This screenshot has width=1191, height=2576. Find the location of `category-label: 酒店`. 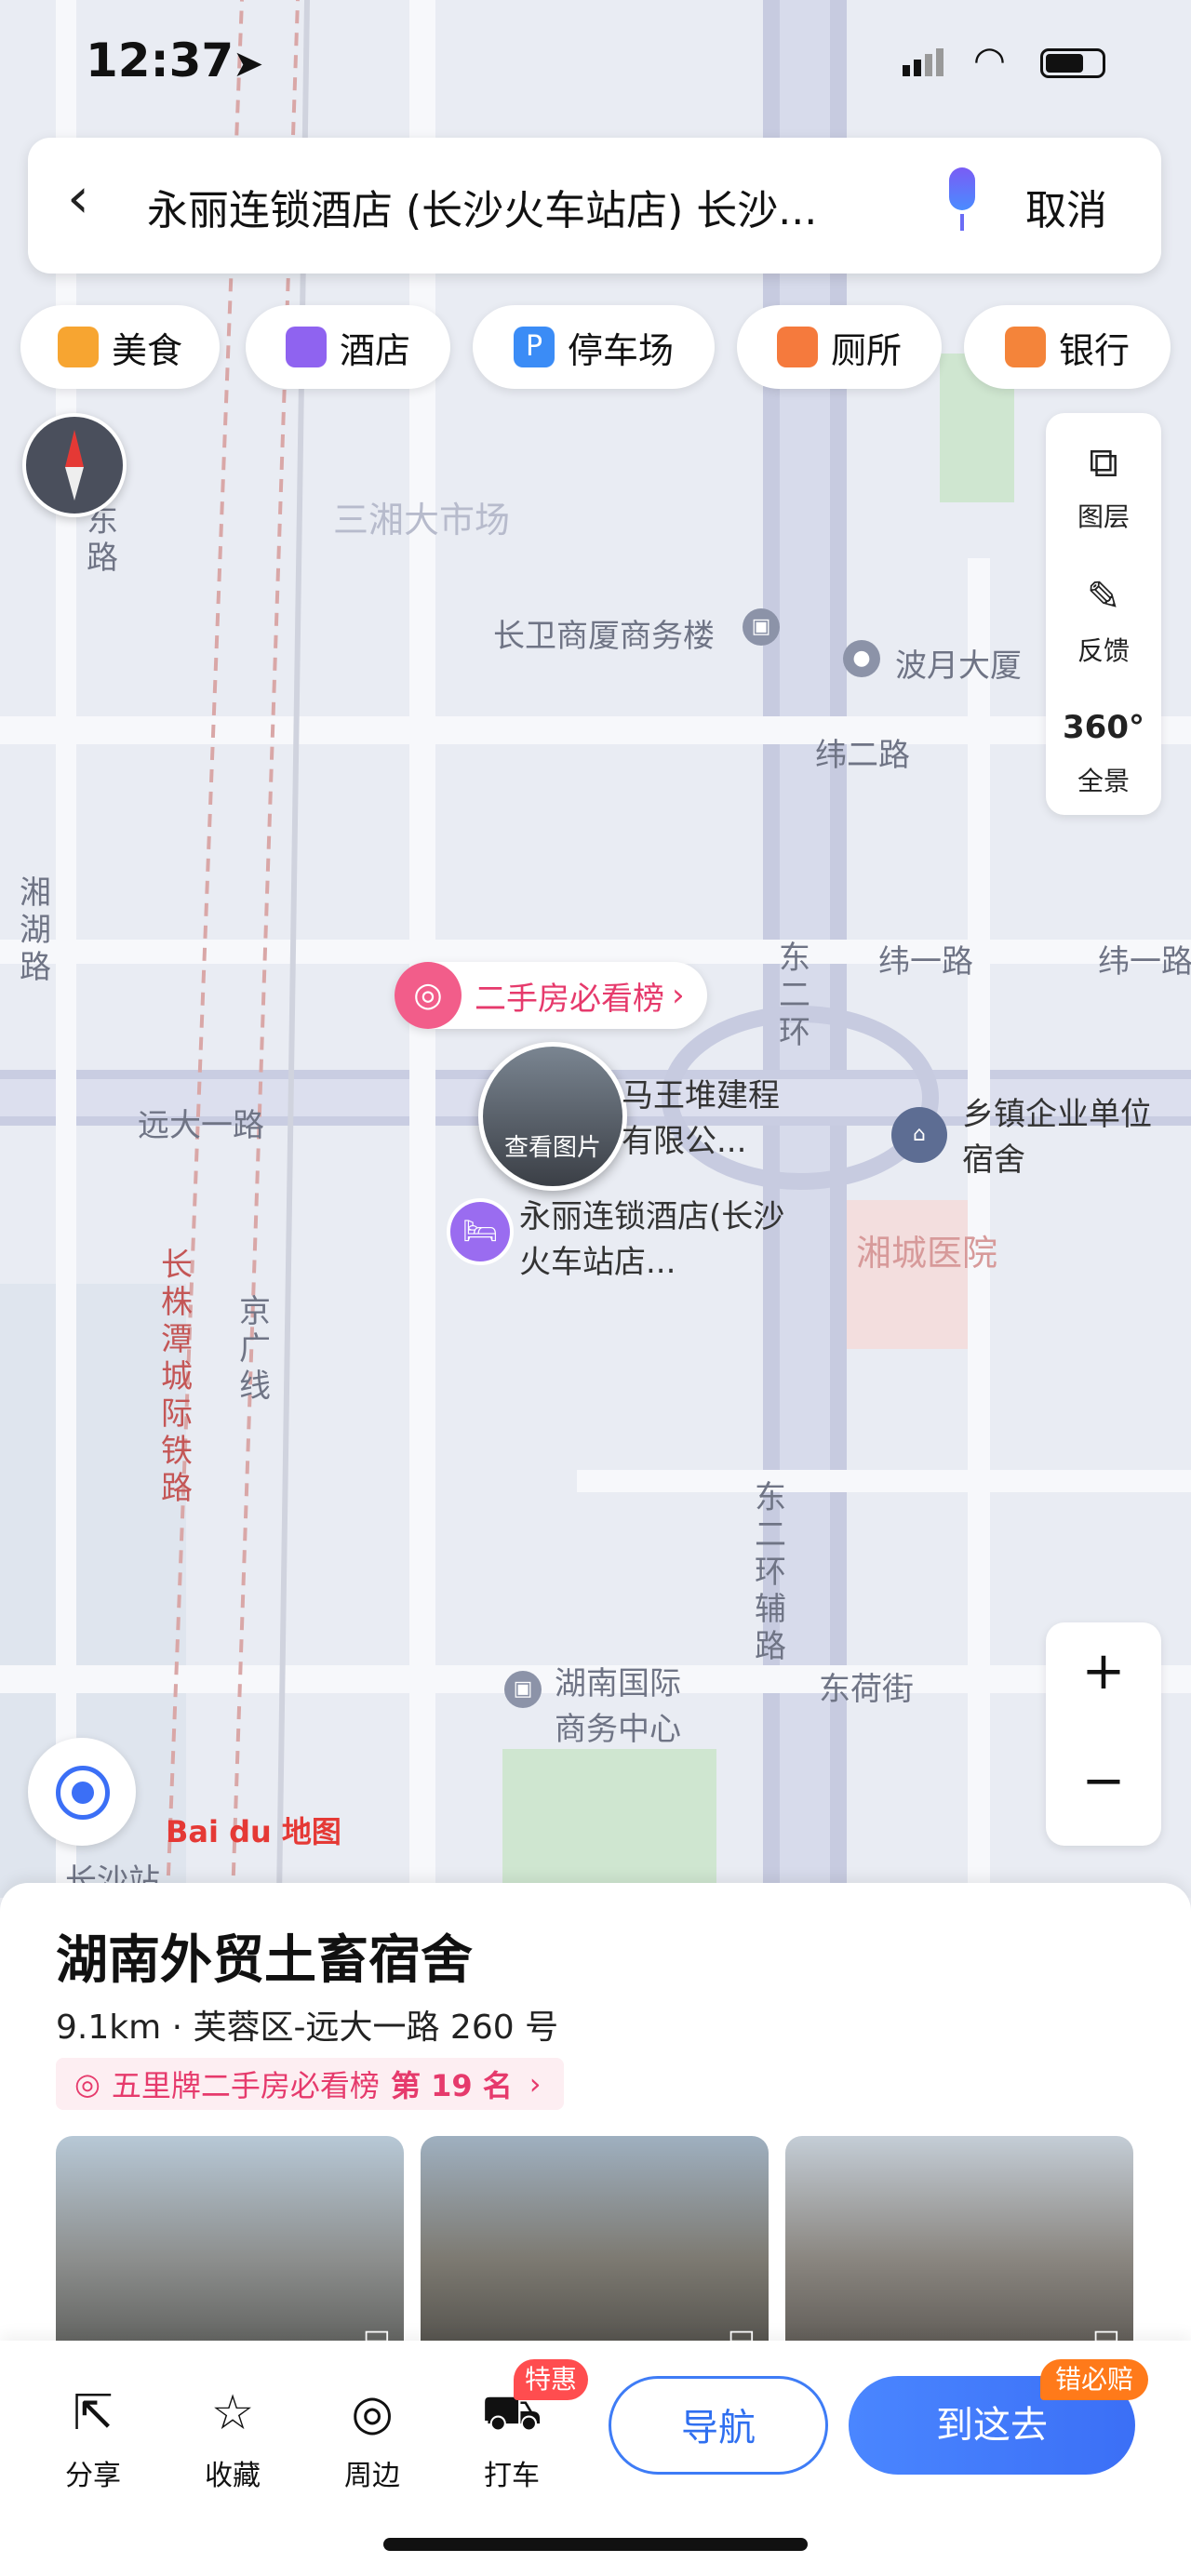

category-label: 酒店 is located at coordinates (374, 350).